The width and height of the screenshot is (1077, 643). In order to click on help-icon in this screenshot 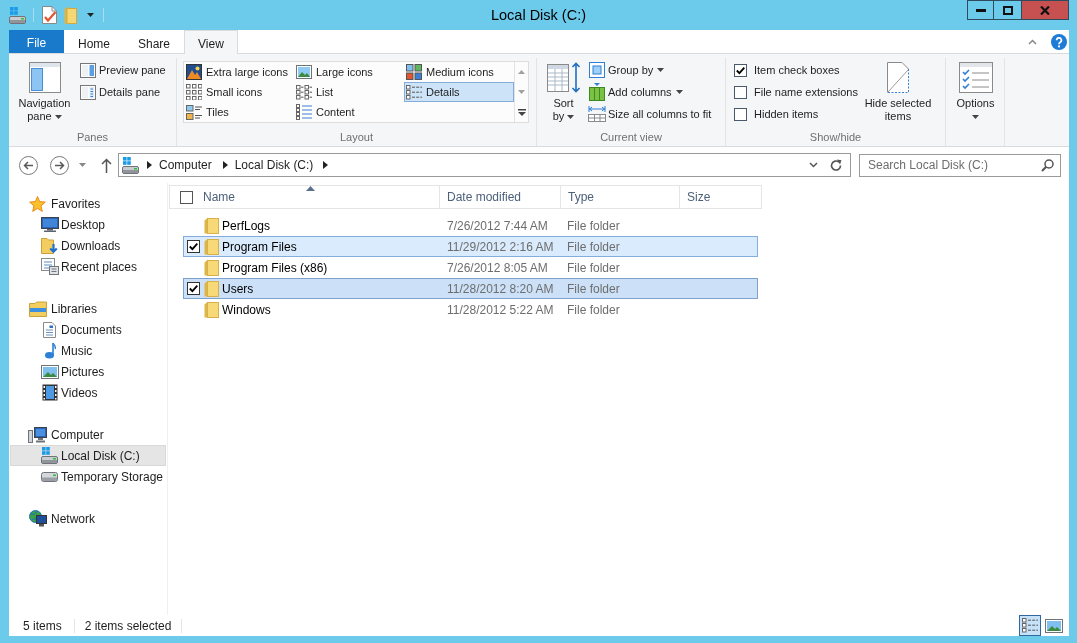, I will do `click(1059, 41)`.